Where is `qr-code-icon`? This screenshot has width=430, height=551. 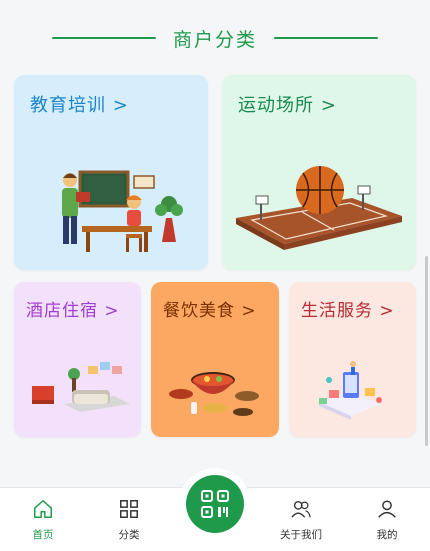
qr-code-icon is located at coordinates (215, 504).